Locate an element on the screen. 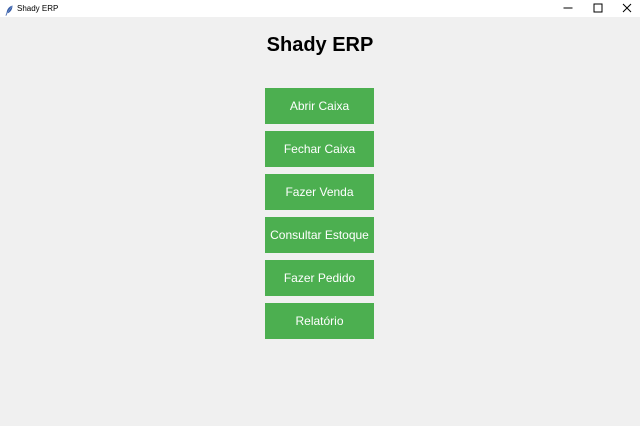  maximize-icon is located at coordinates (598, 9).